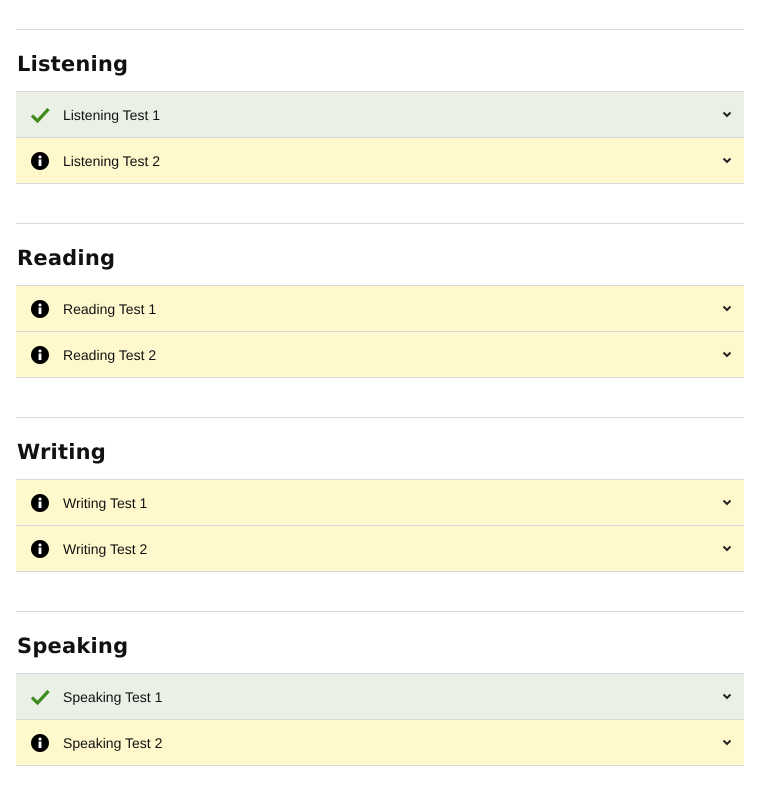  What do you see at coordinates (380, 115) in the screenshot?
I see `test-row: Listening Test 1` at bounding box center [380, 115].